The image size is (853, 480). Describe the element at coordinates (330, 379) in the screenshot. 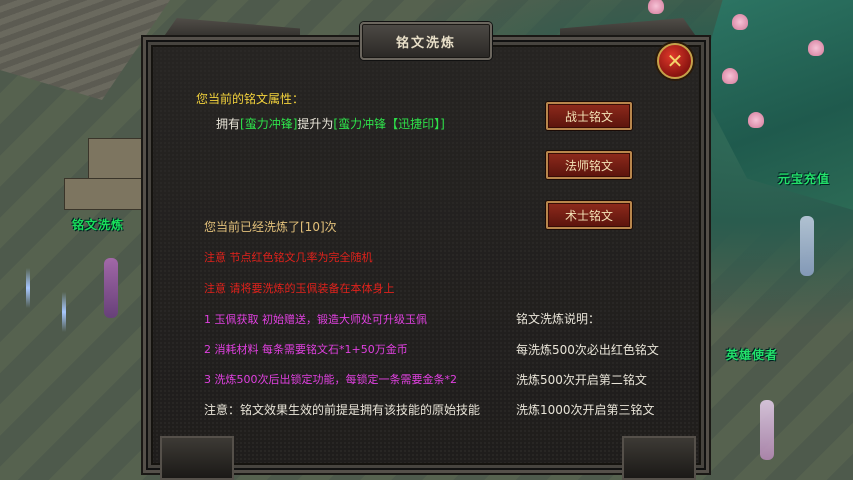

I see `note-magenta-3: 3 洗炼500次后出锁定功能，每锁定一条需要金条*2` at that location.